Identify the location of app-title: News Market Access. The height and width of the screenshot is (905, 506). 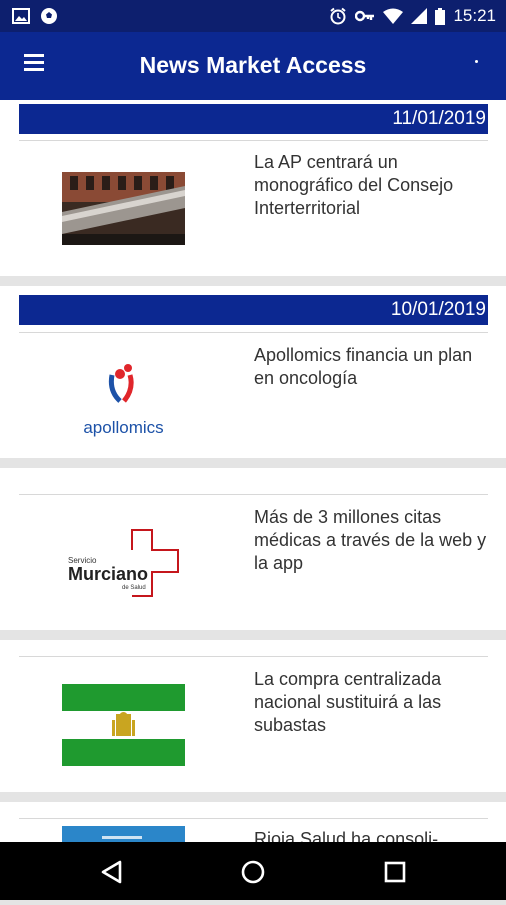
(253, 65).